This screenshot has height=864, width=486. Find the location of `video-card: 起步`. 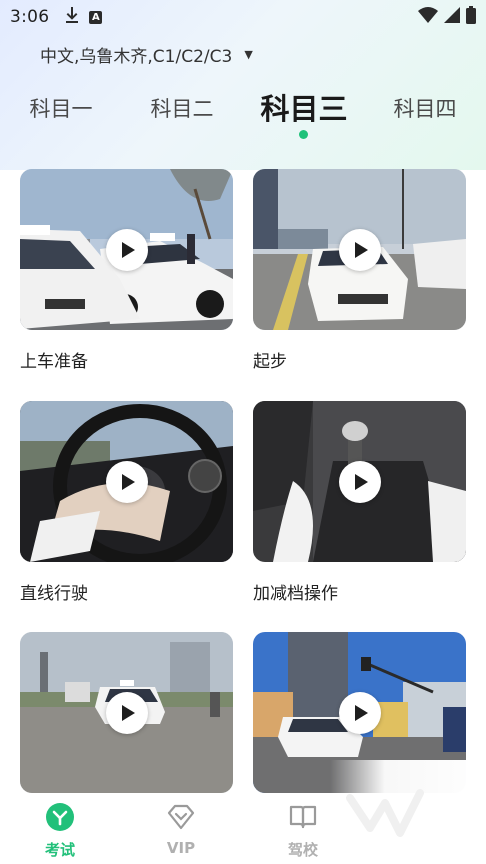

video-card: 起步 is located at coordinates (359, 271).